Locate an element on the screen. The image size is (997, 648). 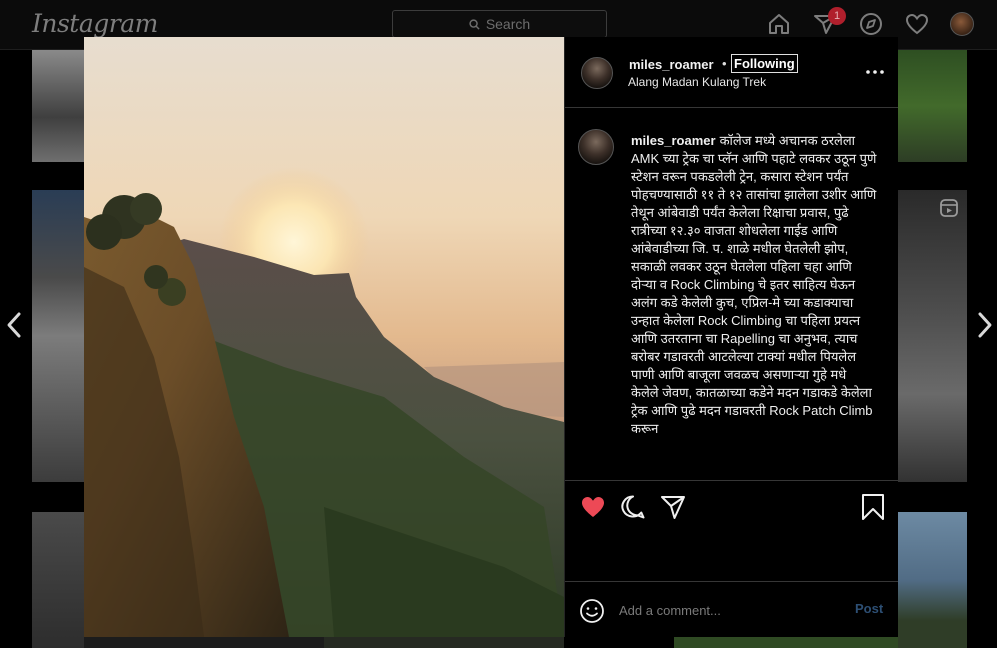
search-box: Search is located at coordinates (499, 24).